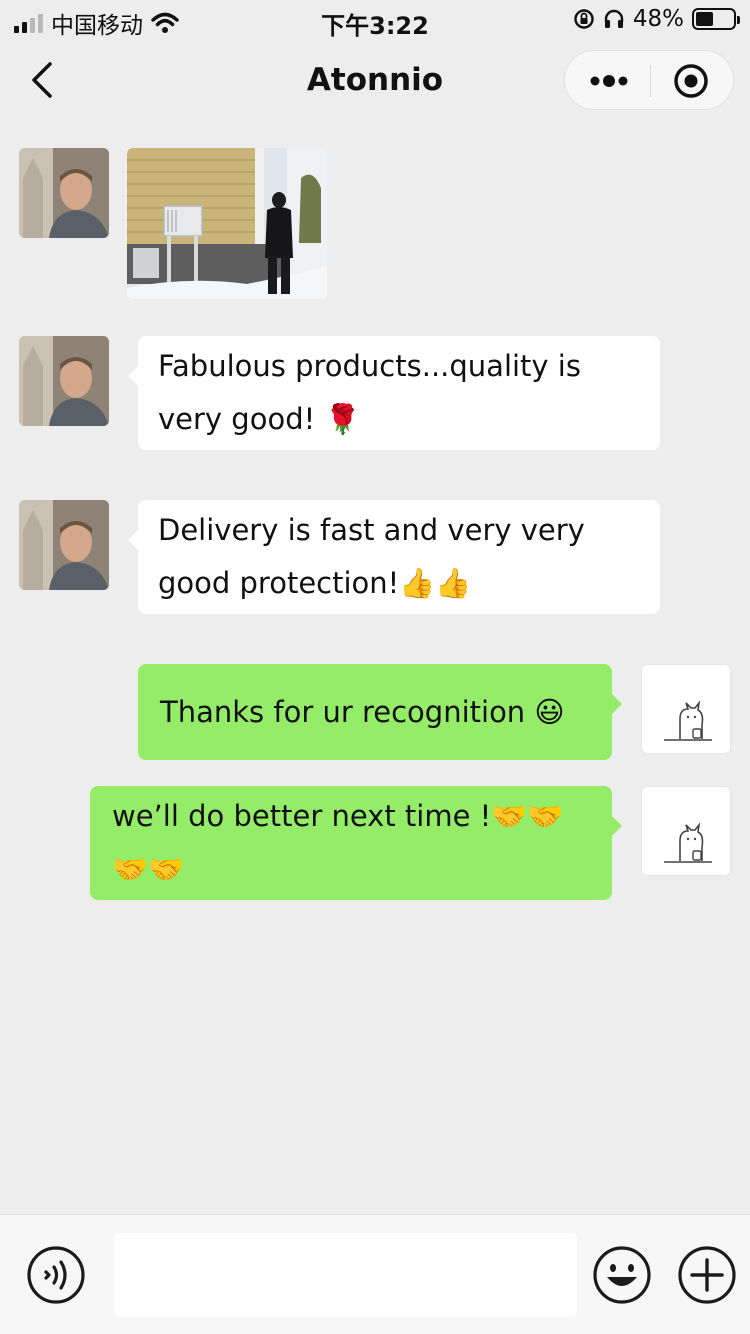 The width and height of the screenshot is (750, 1334). Describe the element at coordinates (148, 869) in the screenshot. I see `message-text-line: 🤝🤝` at that location.